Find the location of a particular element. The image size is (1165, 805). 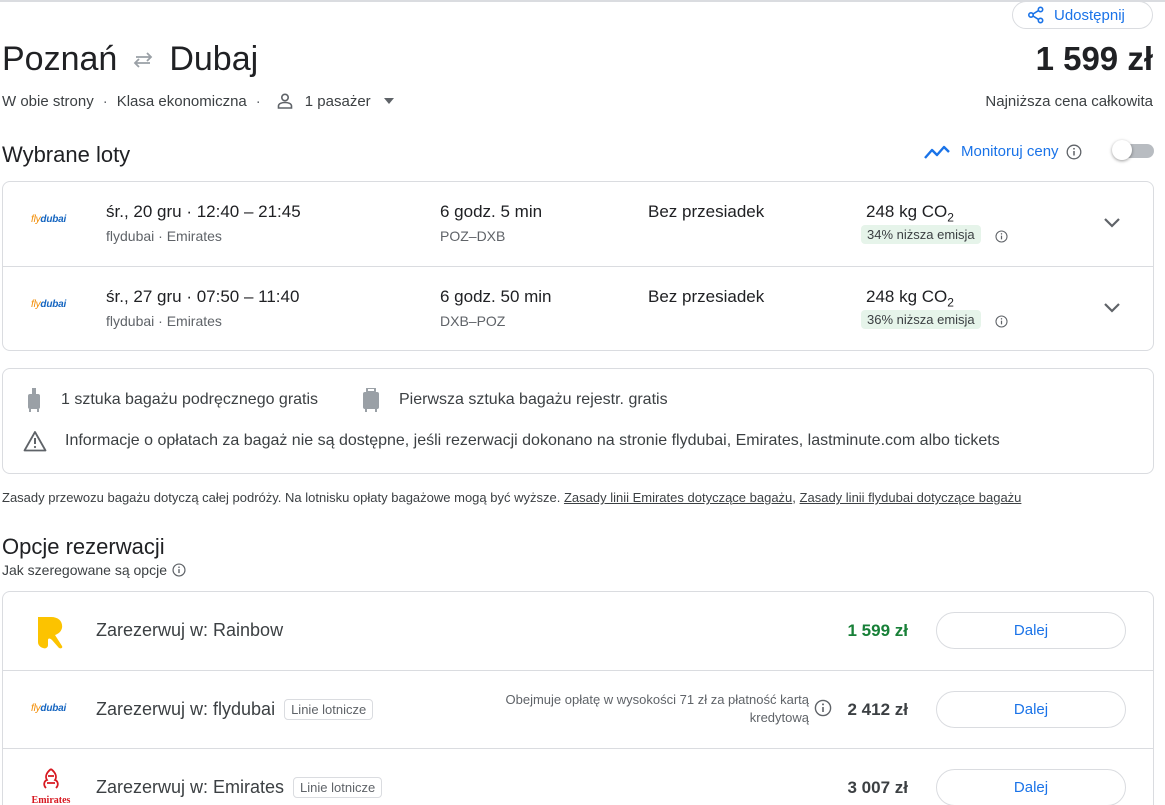

carry-on-label: 1 sztuka bagażu podręcznego gratis is located at coordinates (190, 399).